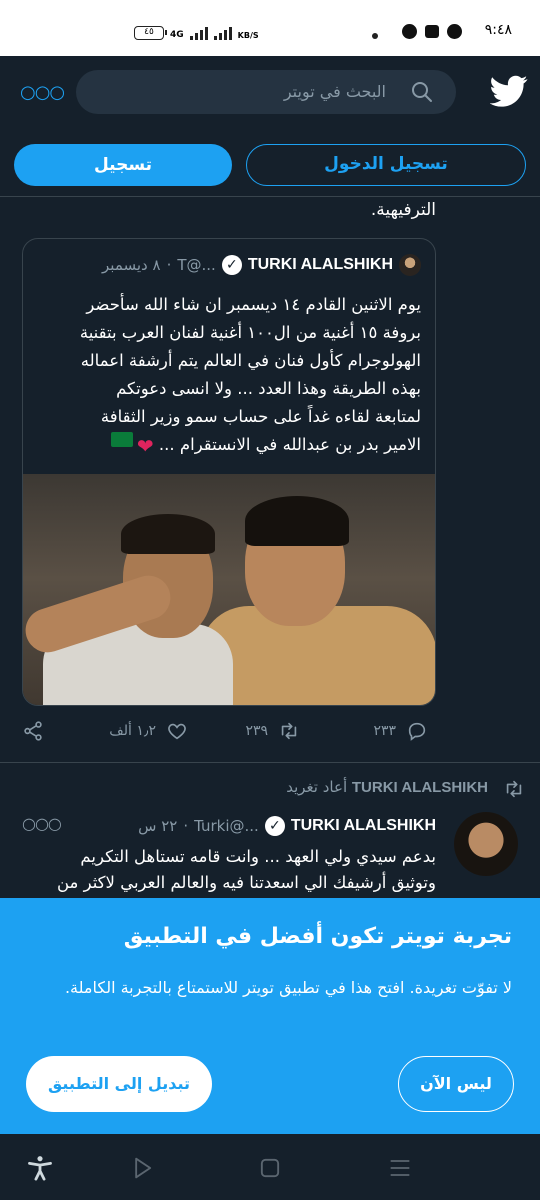  Describe the element at coordinates (289, 731) in the screenshot. I see `retweet-icon` at that location.